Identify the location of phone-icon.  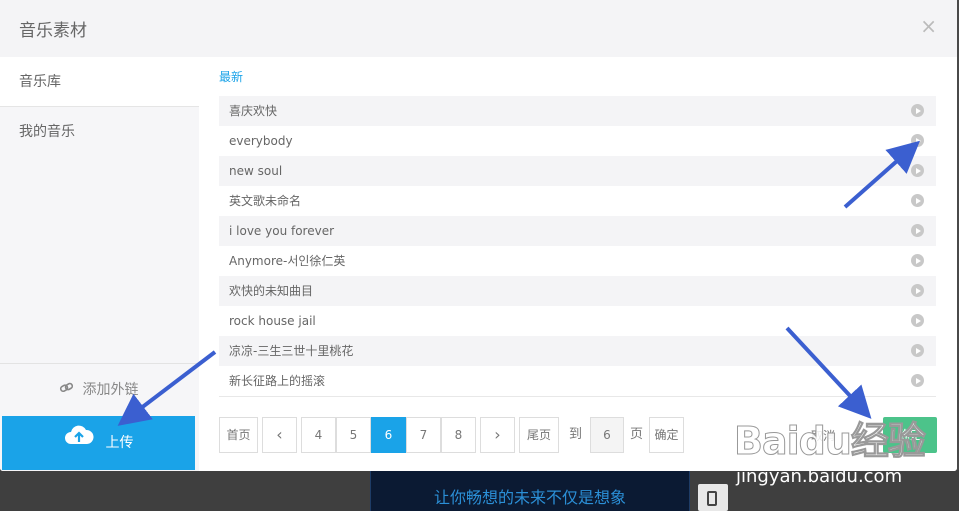
(712, 498).